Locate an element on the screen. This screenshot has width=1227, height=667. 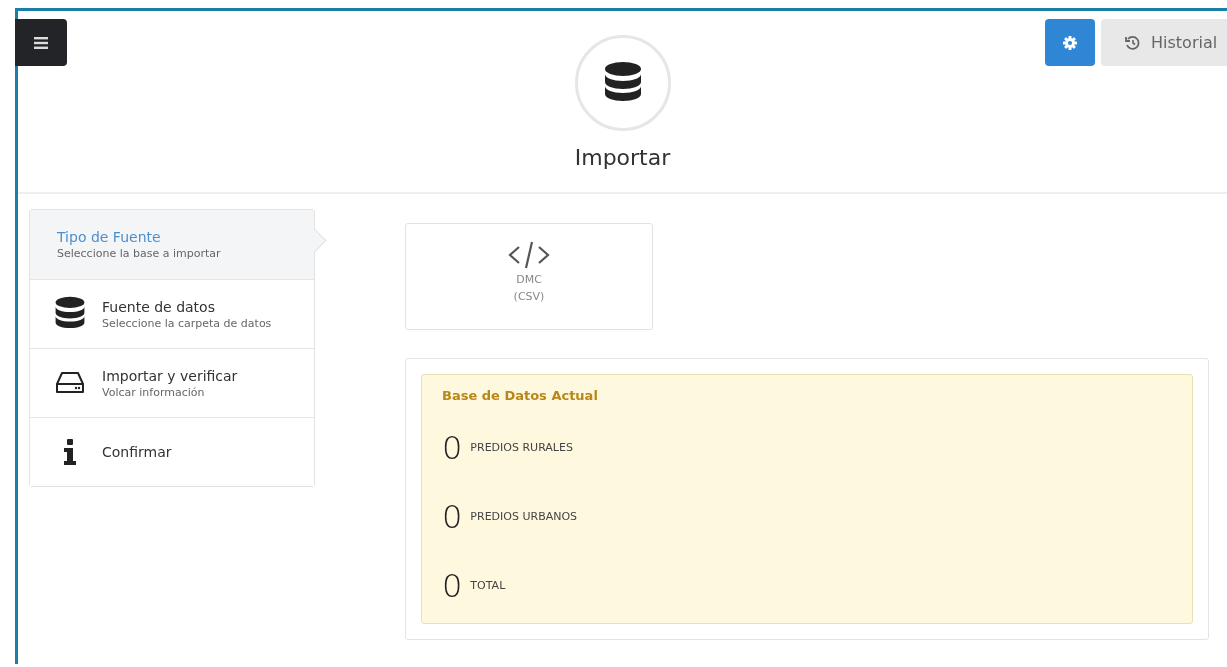
step-title: Fuente de datos is located at coordinates (159, 306).